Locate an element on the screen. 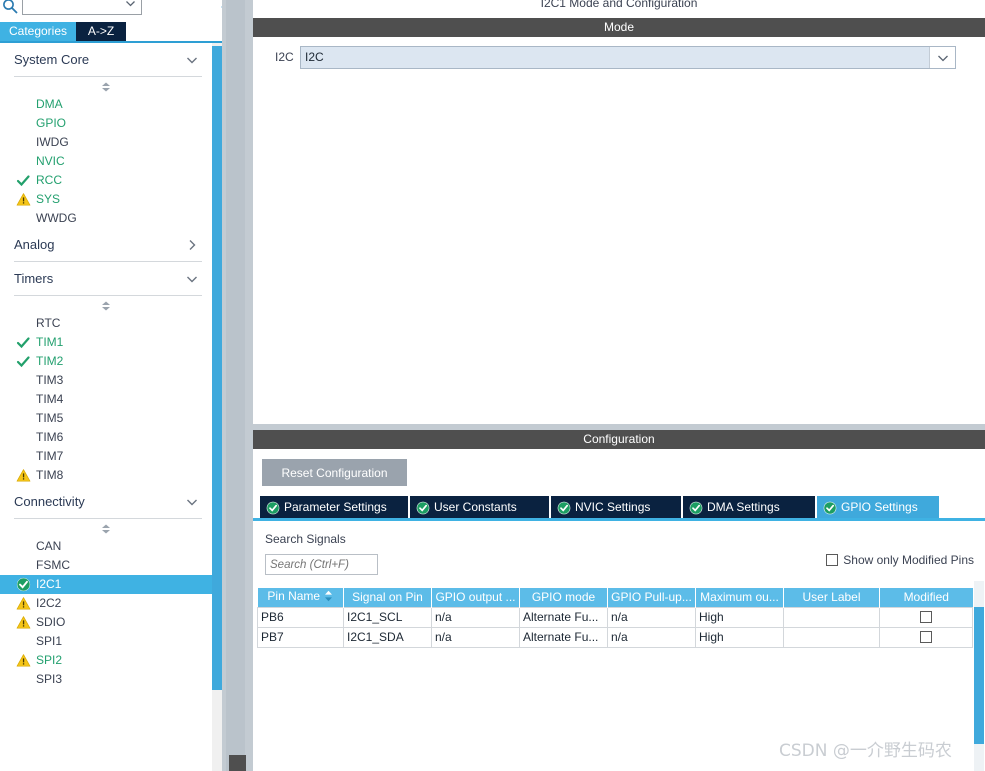 The height and width of the screenshot is (771, 985). tree-item-tim2: TIM2 is located at coordinates (106, 361).